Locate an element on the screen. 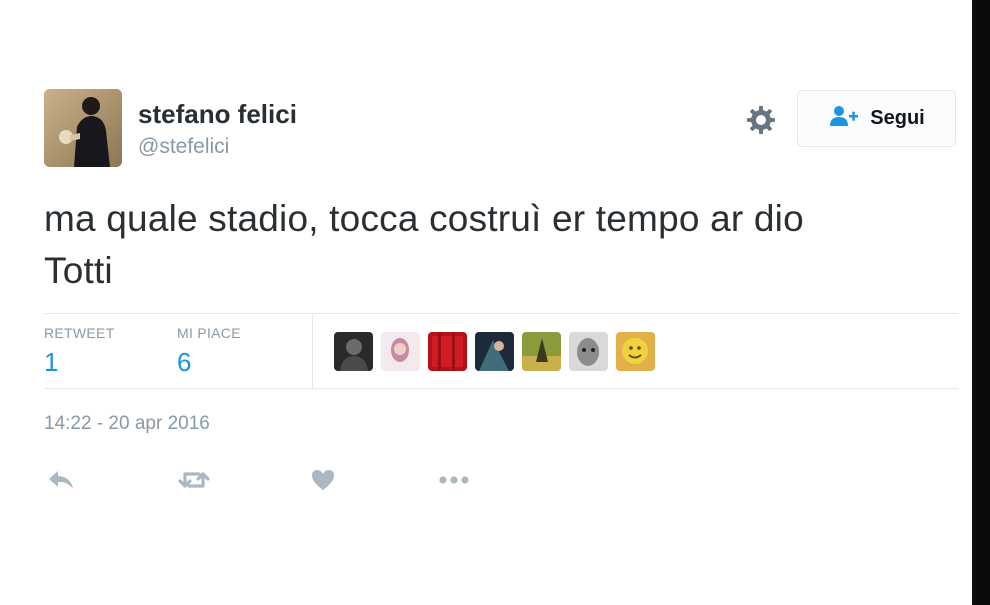 The image size is (990, 605). more-icon is located at coordinates (455, 480).